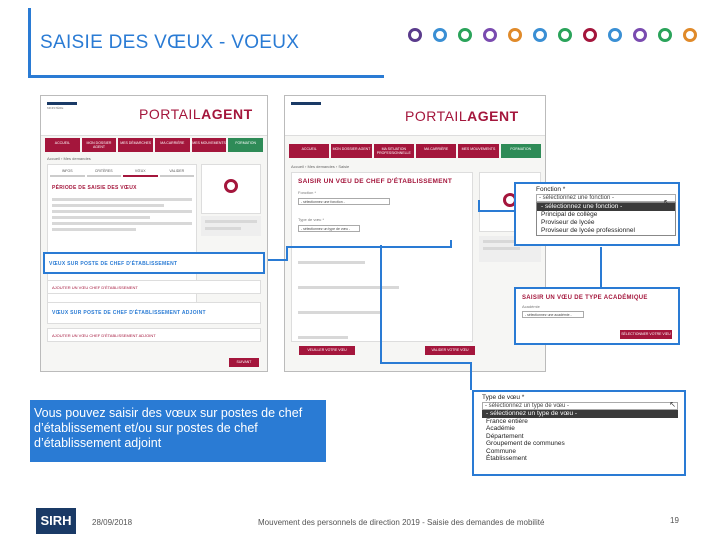 This screenshot has width=720, height=540. I want to click on ministry-logo: MINISTÈRE, so click(77, 107).